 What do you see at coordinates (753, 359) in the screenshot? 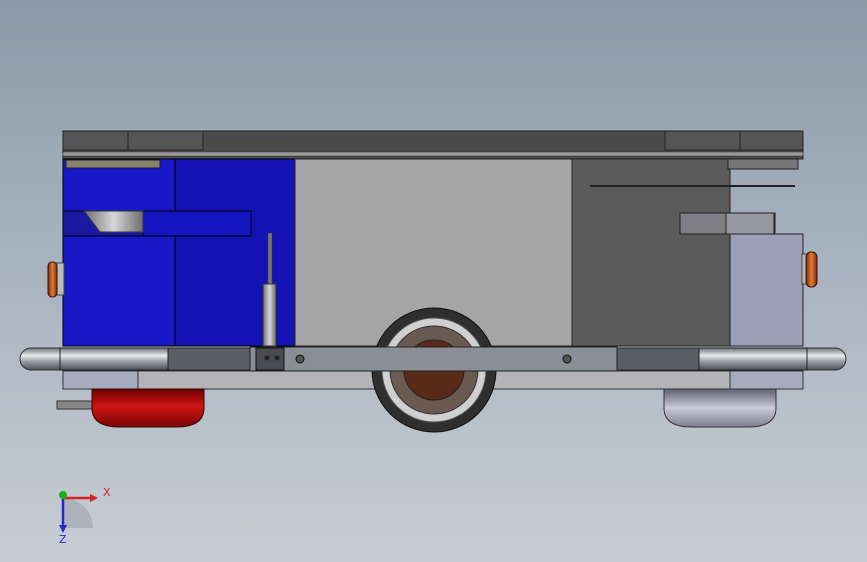
I see `bumper-sleeve-right` at bounding box center [753, 359].